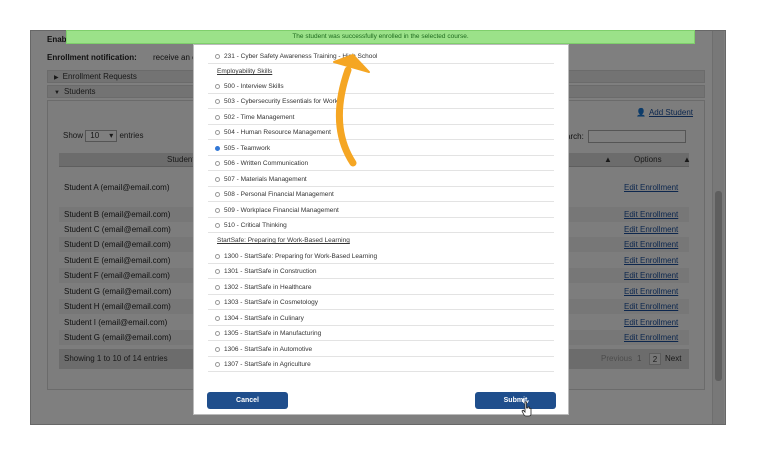  I want to click on course-option: 1301 - StartSafe in Construction, so click(381, 271).